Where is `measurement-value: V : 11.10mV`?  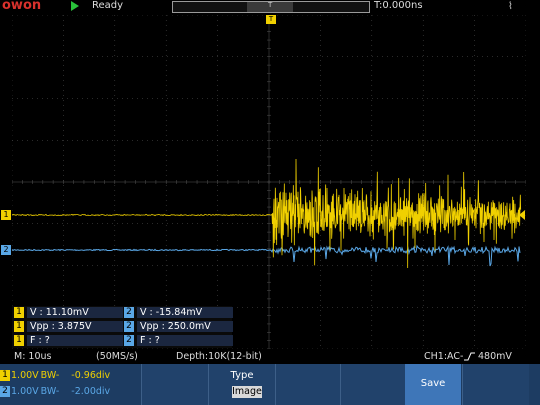
measurement-value: V : 11.10mV is located at coordinates (75, 312).